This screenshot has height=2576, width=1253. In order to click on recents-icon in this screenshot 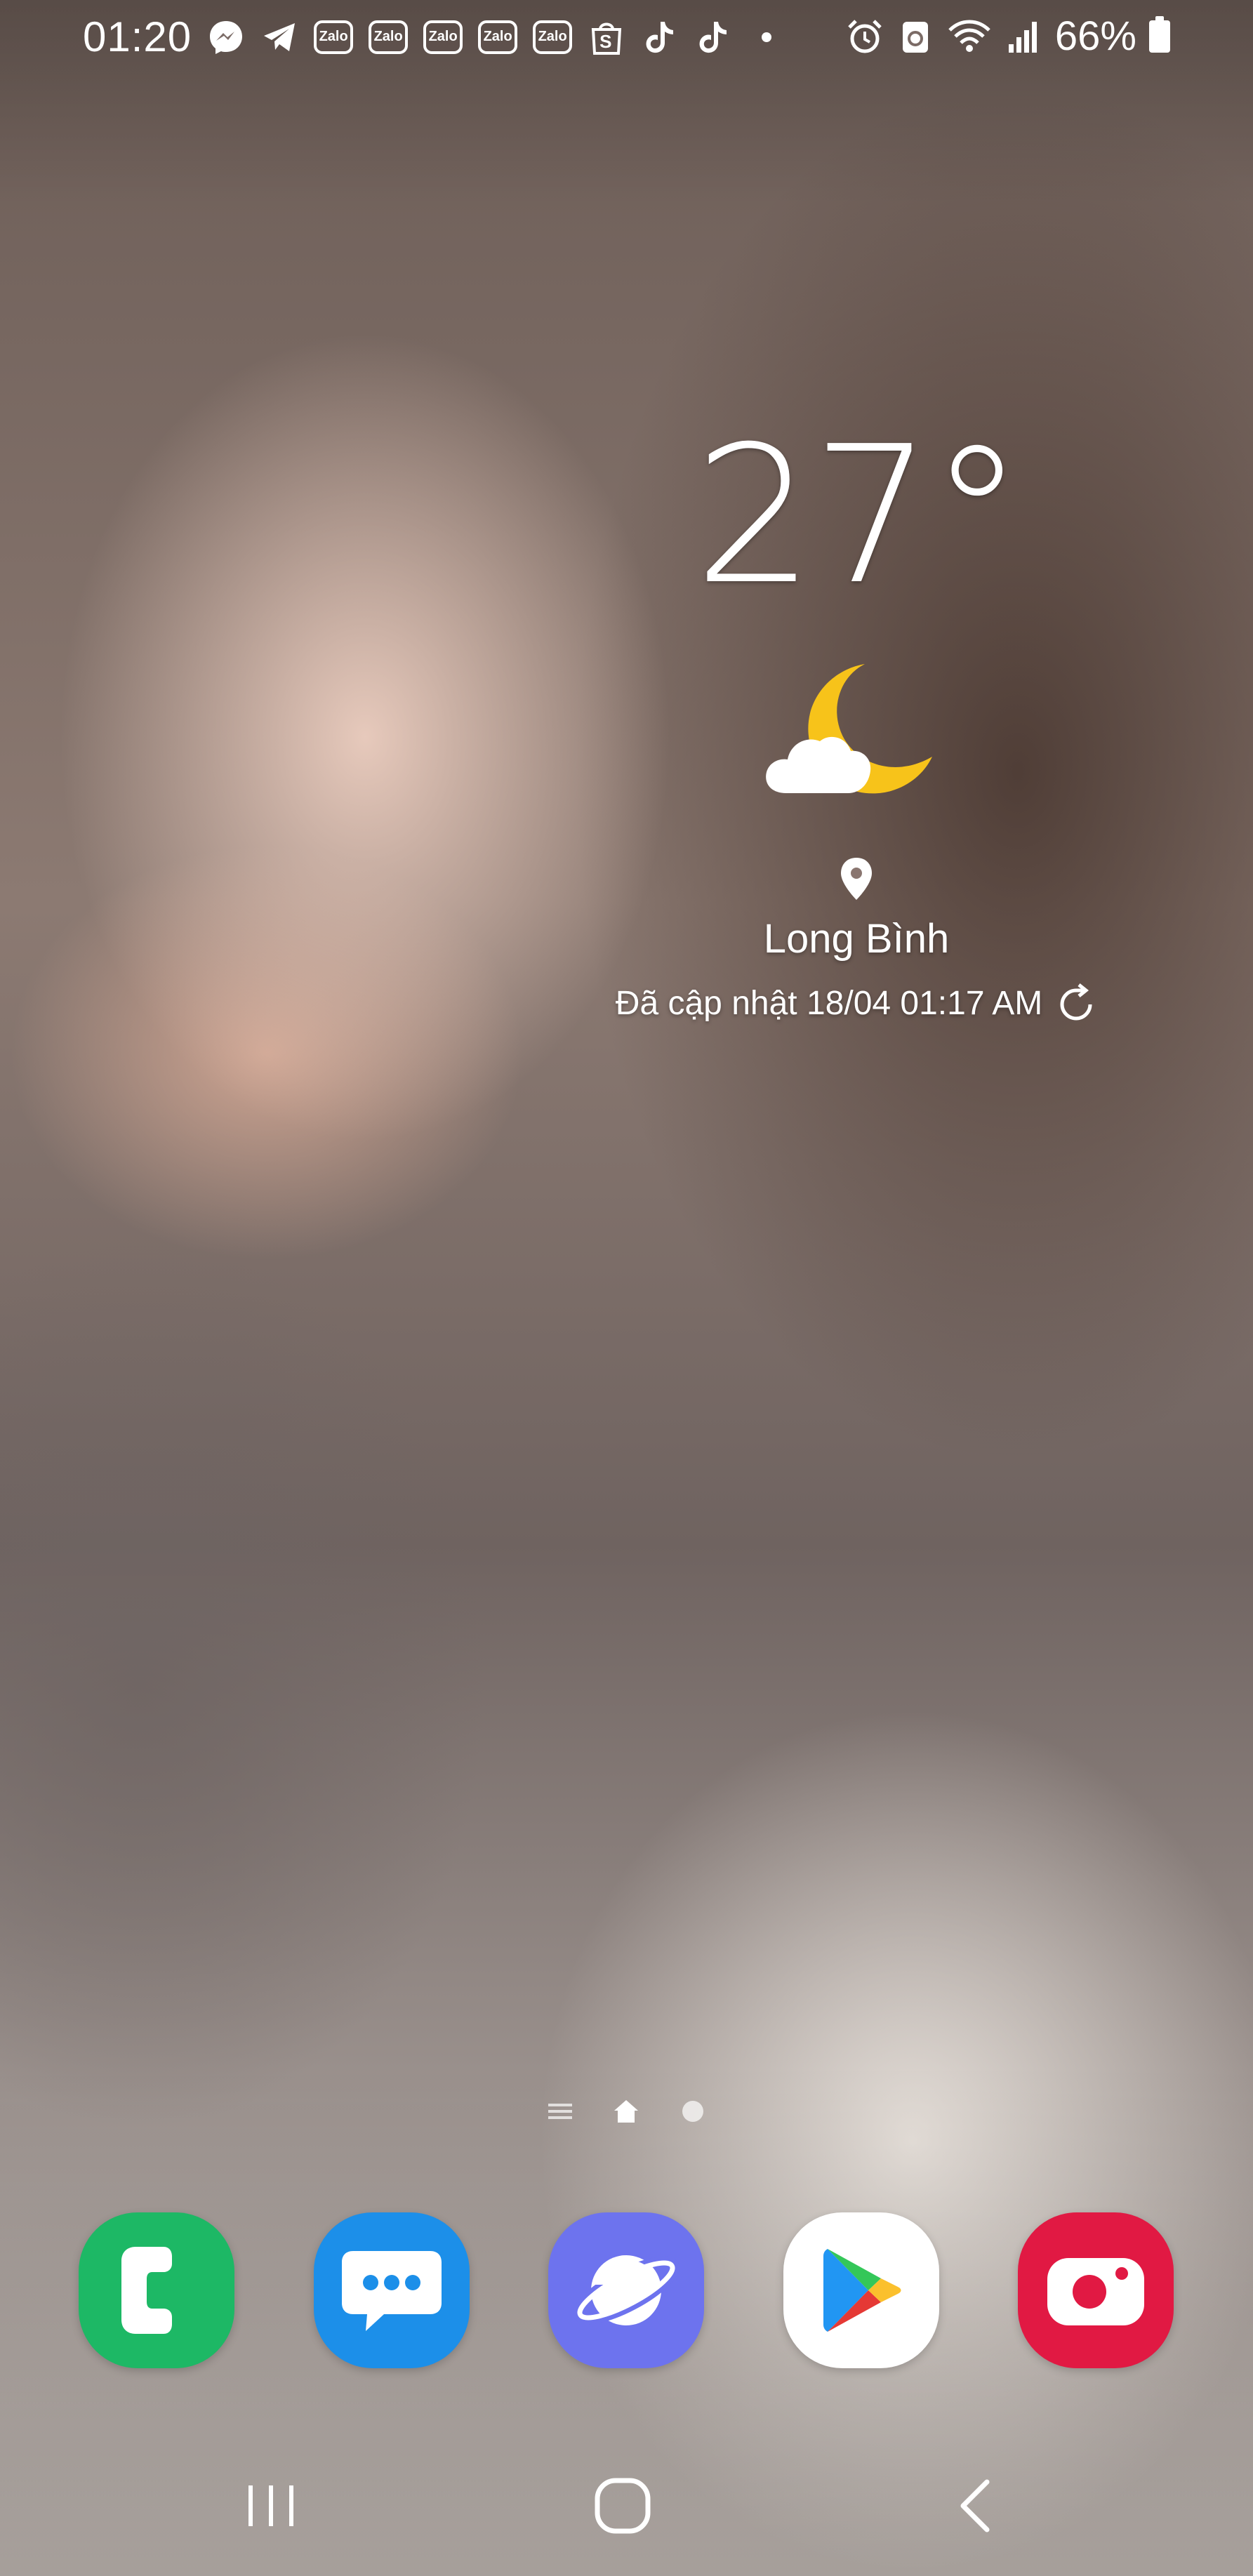, I will do `click(270, 2506)`.